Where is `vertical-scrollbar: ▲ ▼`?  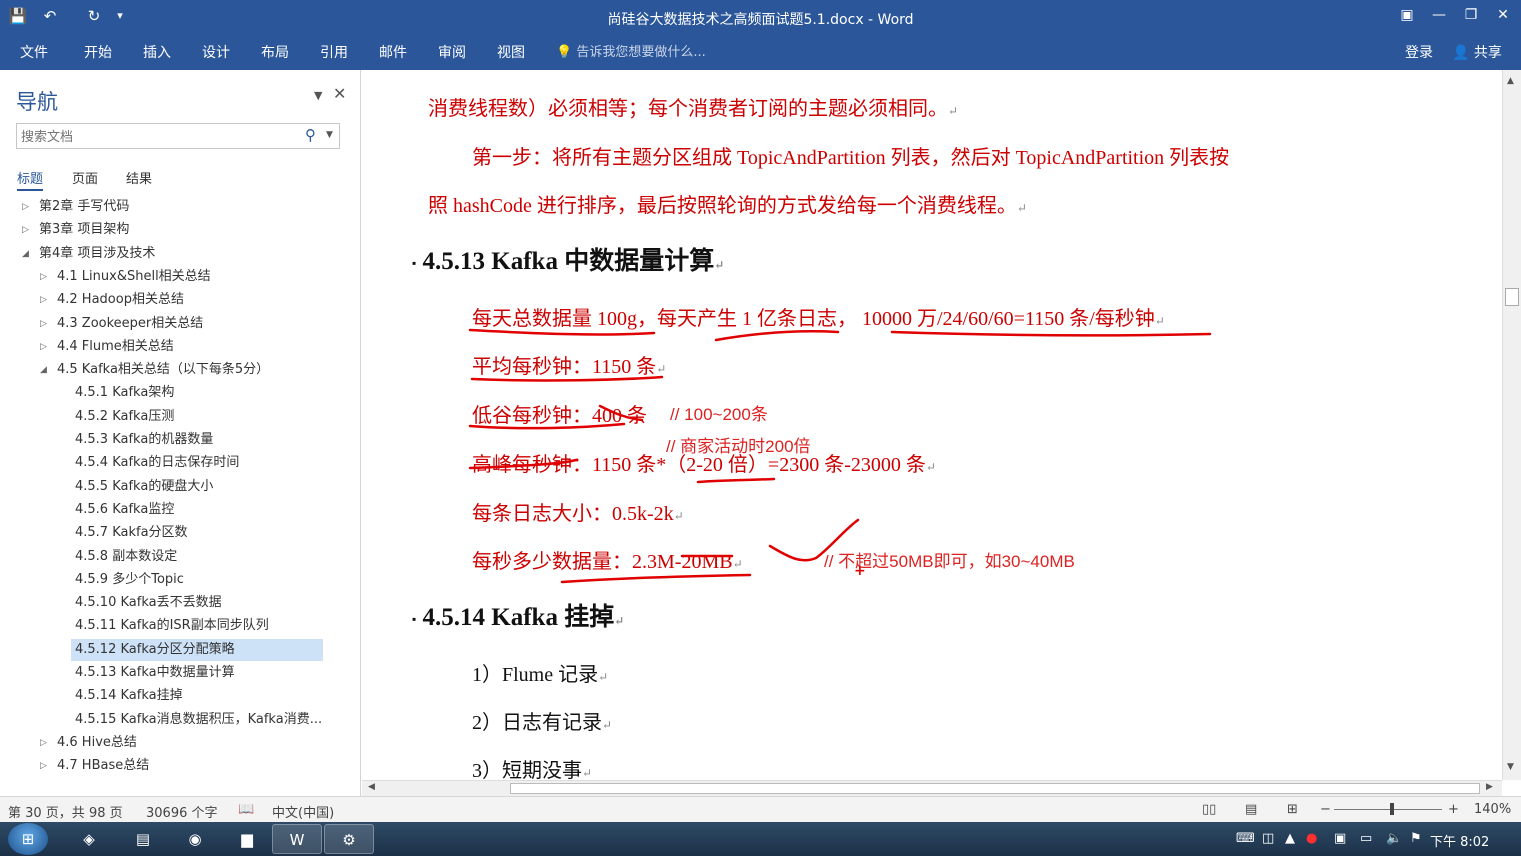 vertical-scrollbar: ▲ ▼ is located at coordinates (1511, 425).